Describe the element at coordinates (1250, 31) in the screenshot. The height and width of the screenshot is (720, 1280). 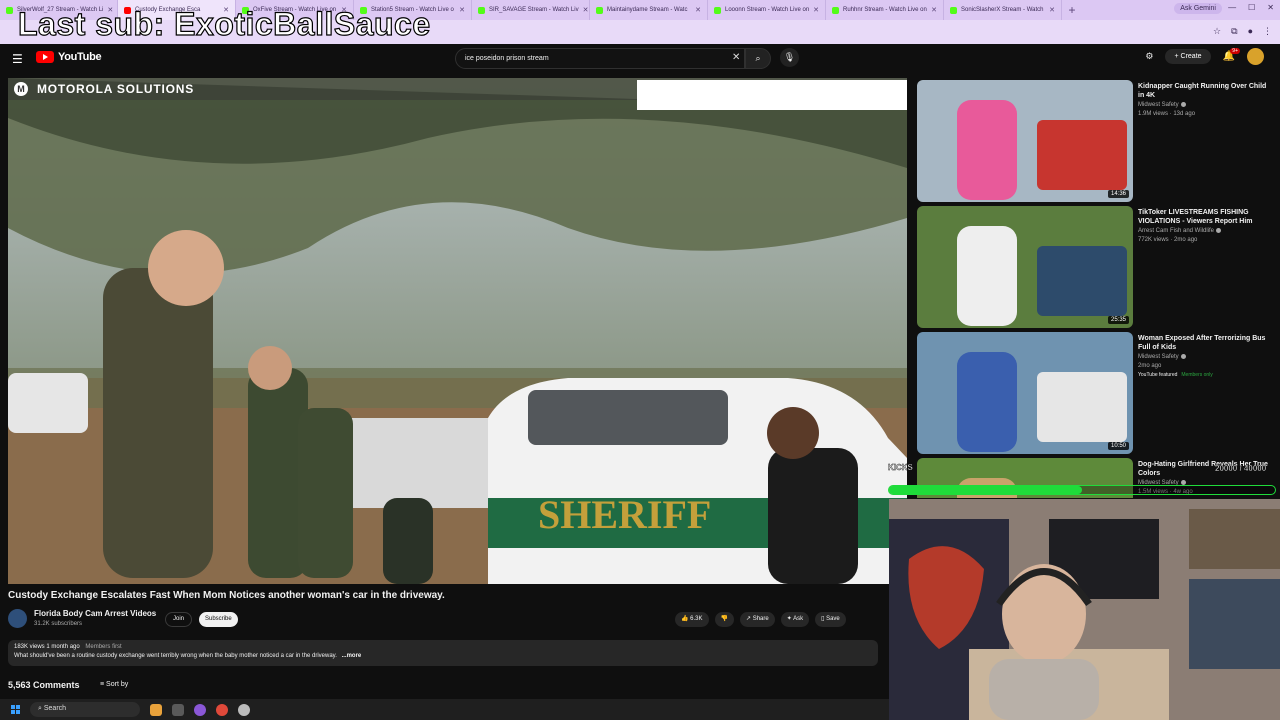
I see `profile-icon: ●` at that location.